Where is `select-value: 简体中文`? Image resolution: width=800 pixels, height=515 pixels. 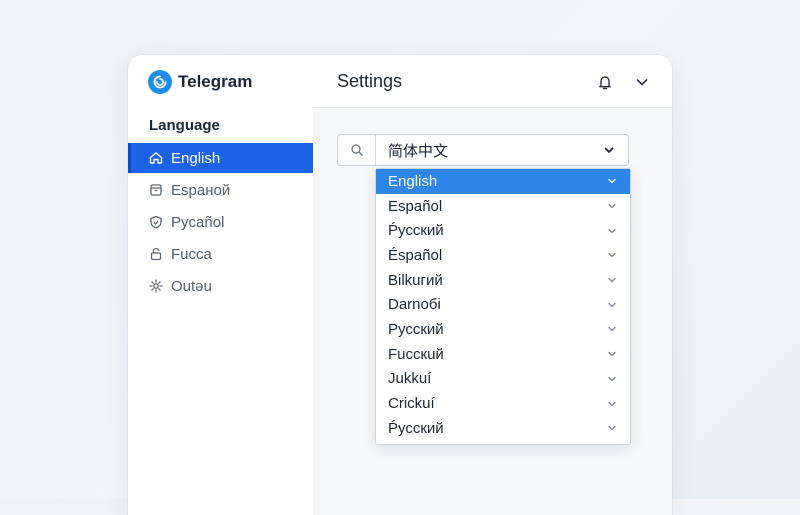
select-value: 简体中文 is located at coordinates (418, 151).